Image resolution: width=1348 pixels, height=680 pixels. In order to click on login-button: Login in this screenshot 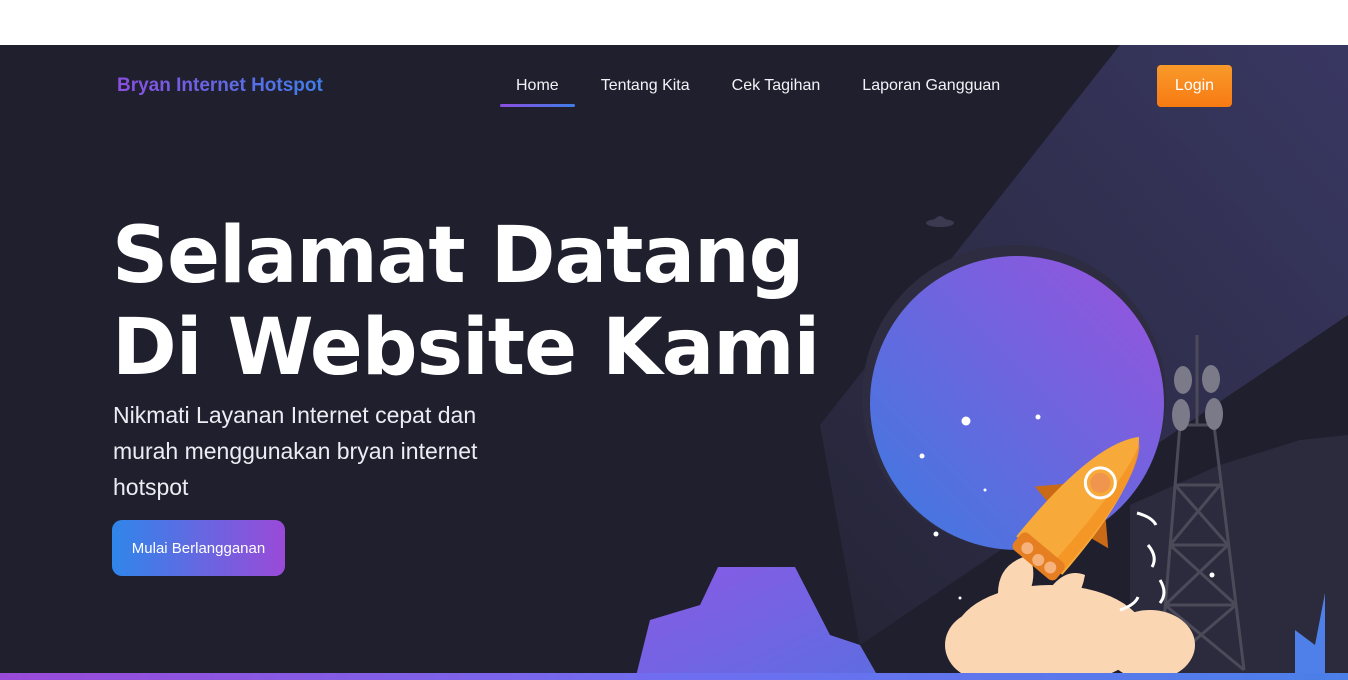, I will do `click(1194, 86)`.